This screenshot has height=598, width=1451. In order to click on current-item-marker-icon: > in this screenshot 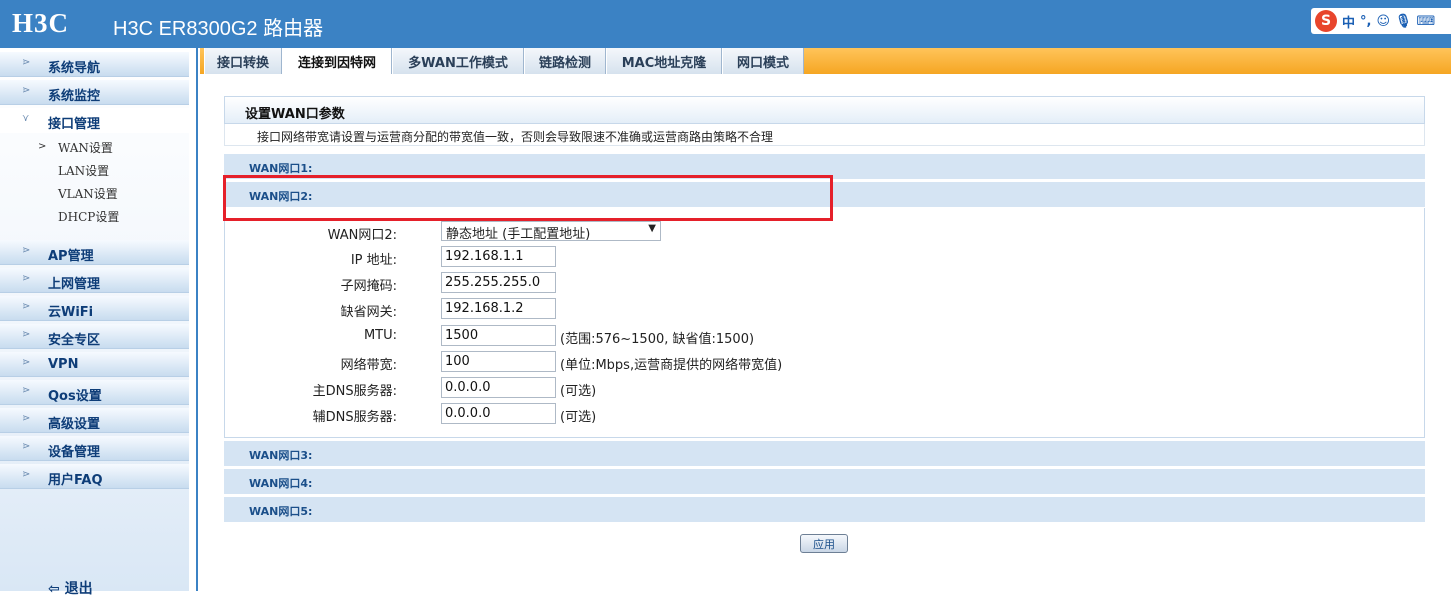, I will do `click(42, 146)`.